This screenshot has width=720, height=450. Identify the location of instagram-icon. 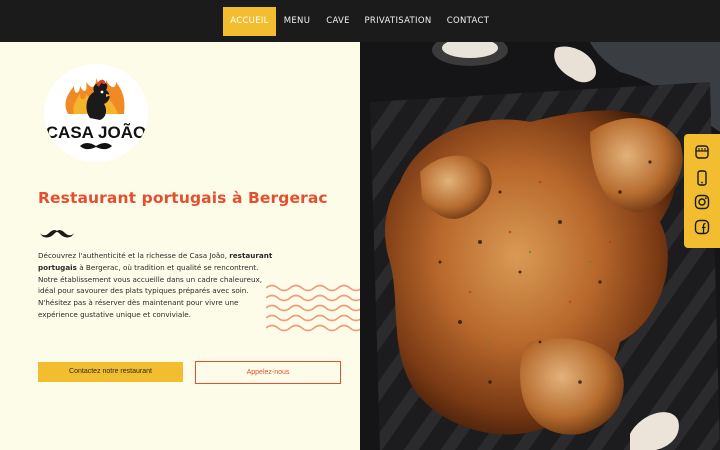
(702, 202).